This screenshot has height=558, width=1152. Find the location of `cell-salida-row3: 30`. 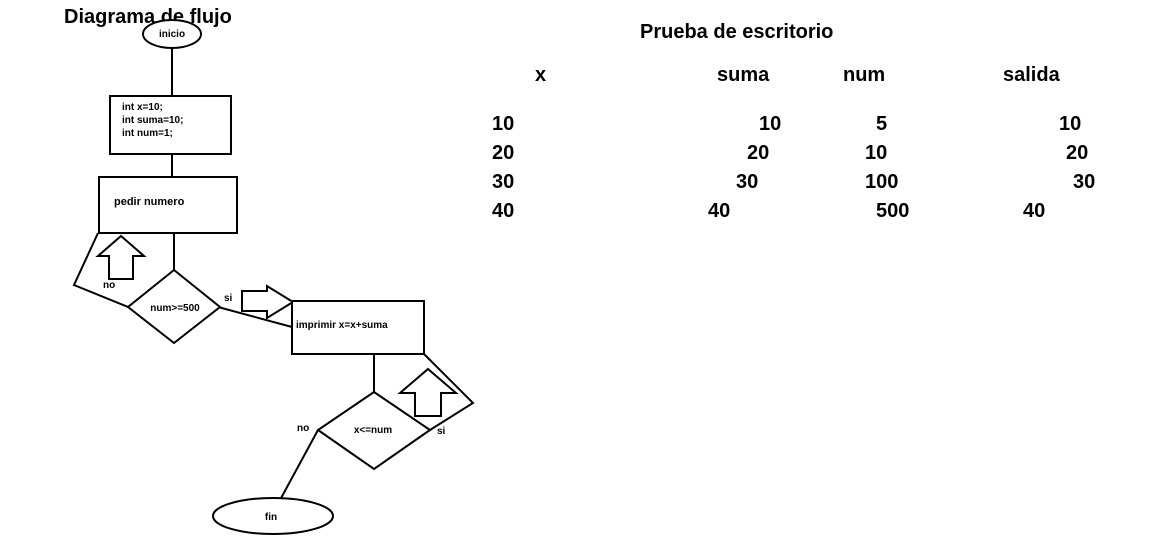

cell-salida-row3: 30 is located at coordinates (1084, 182).